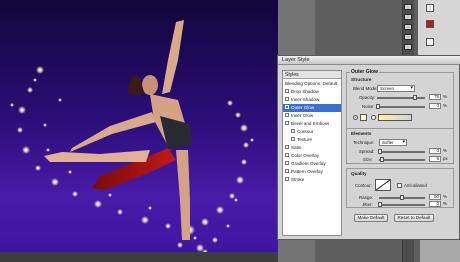 The width and height of the screenshot is (460, 262). What do you see at coordinates (368, 159) in the screenshot?
I see `size-label: Size:` at bounding box center [368, 159].